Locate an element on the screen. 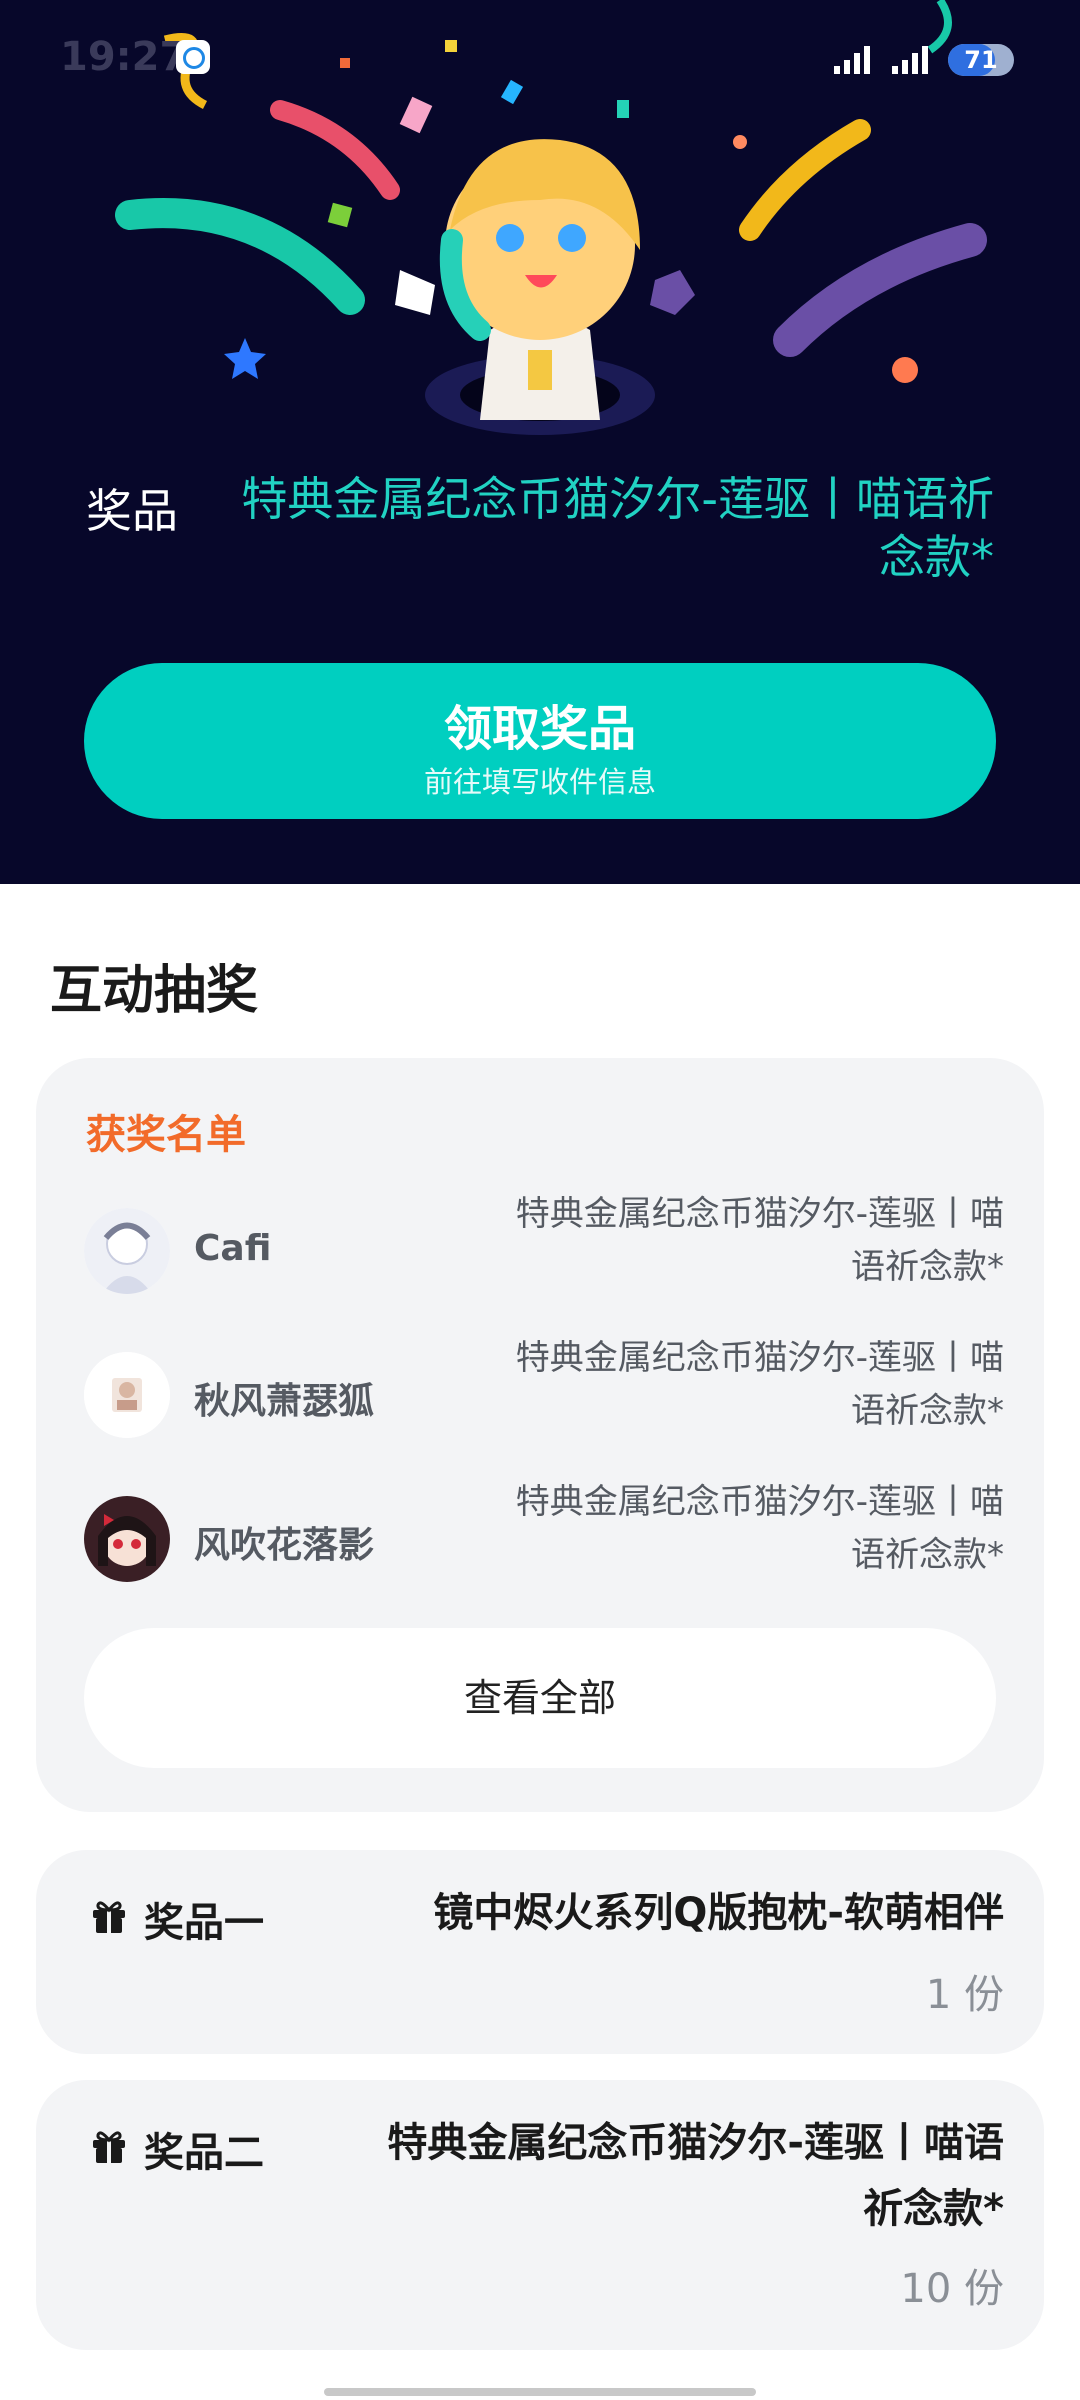 Image resolution: width=1080 pixels, height=2400 pixels. status-icons: 71 is located at coordinates (923, 60).